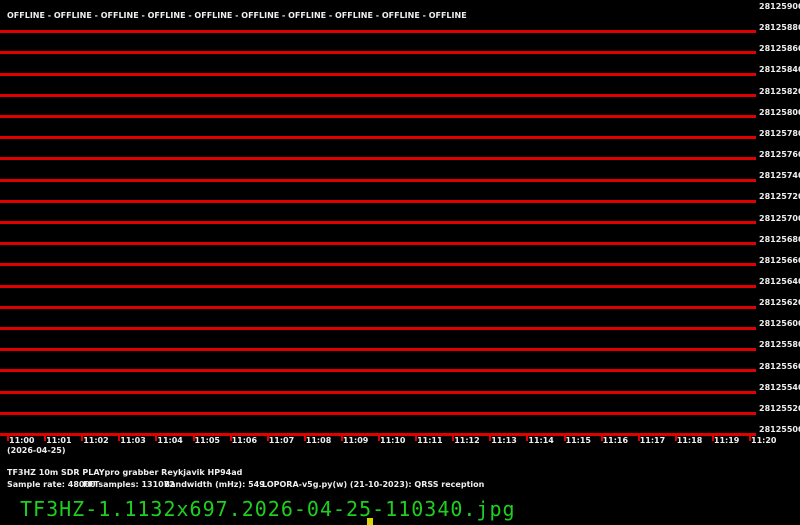 This screenshot has height=525, width=800. I want to click on time-label: 11:10, so click(393, 440).